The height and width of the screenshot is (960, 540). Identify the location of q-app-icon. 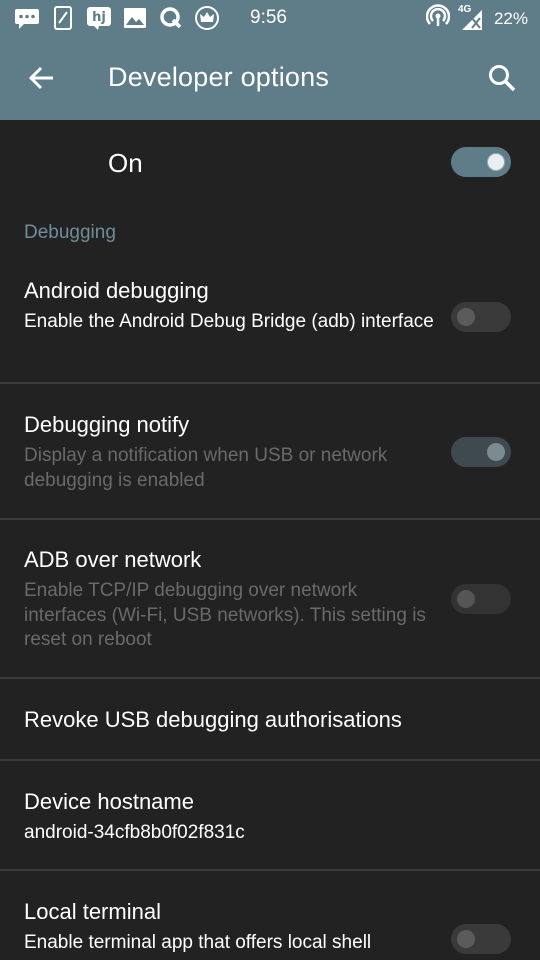
(171, 18).